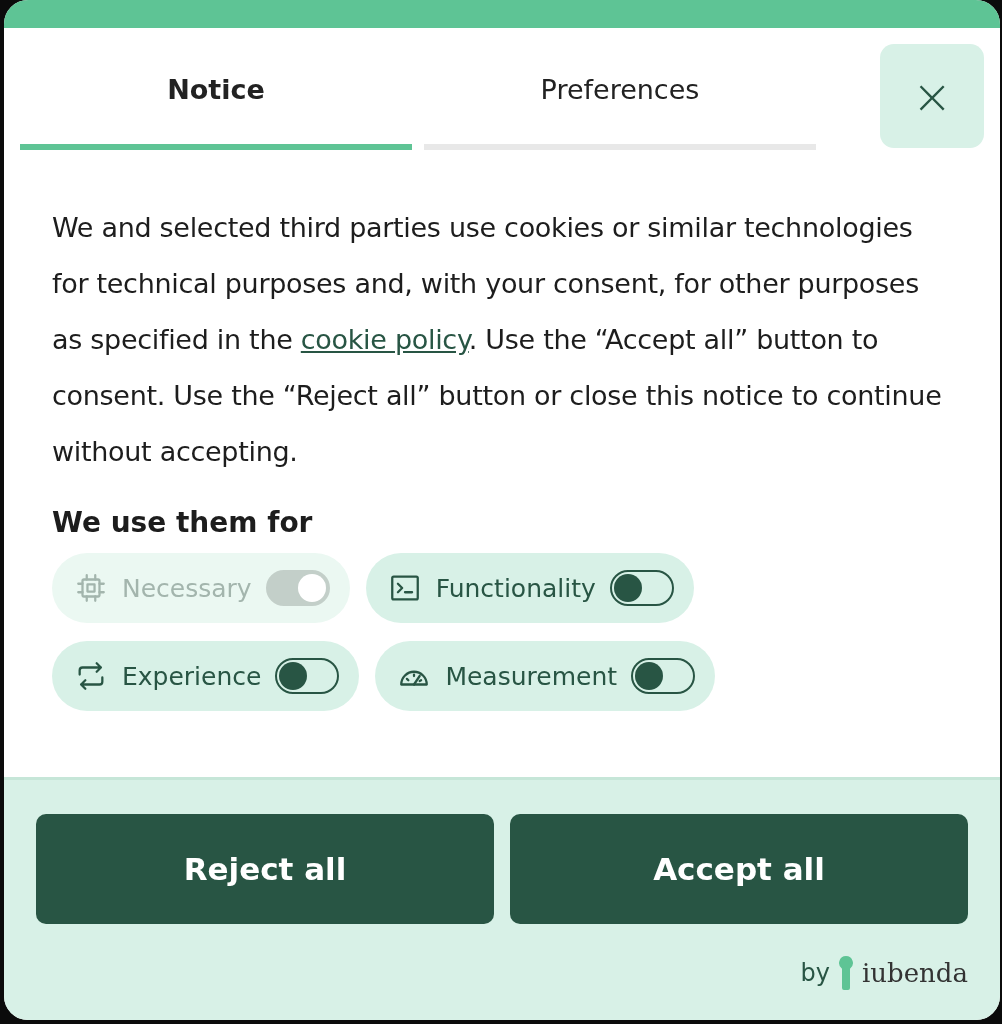 The width and height of the screenshot is (1002, 1024). Describe the element at coordinates (846, 973) in the screenshot. I see `keyhole-icon` at that location.